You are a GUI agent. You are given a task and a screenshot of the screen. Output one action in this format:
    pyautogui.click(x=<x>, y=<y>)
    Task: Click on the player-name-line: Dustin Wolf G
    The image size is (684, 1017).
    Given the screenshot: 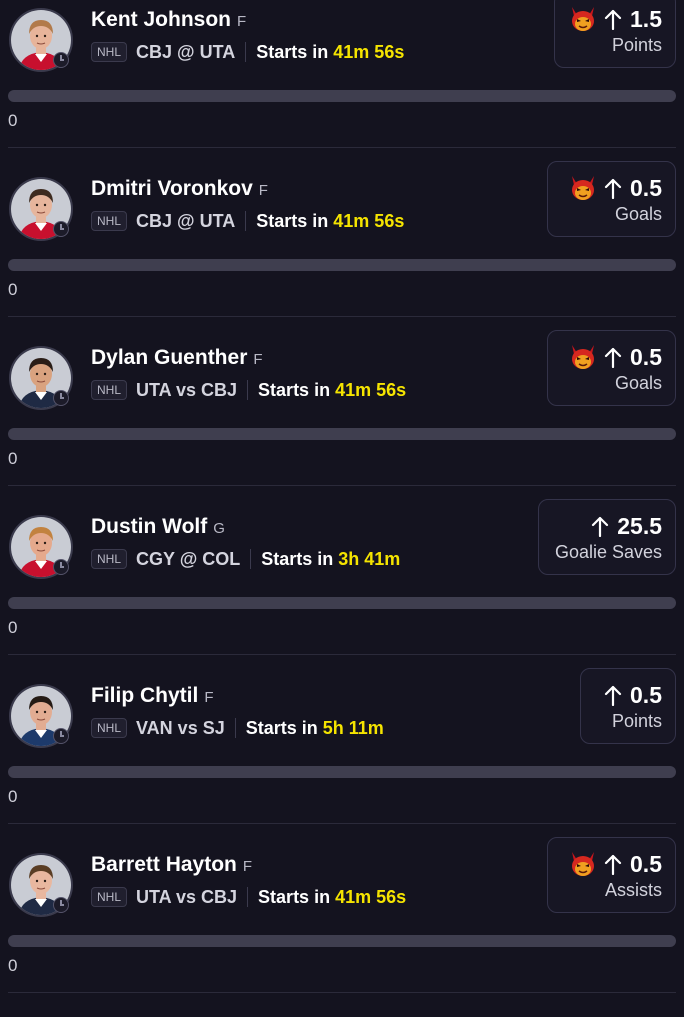 What is the action you would take?
    pyautogui.click(x=158, y=530)
    